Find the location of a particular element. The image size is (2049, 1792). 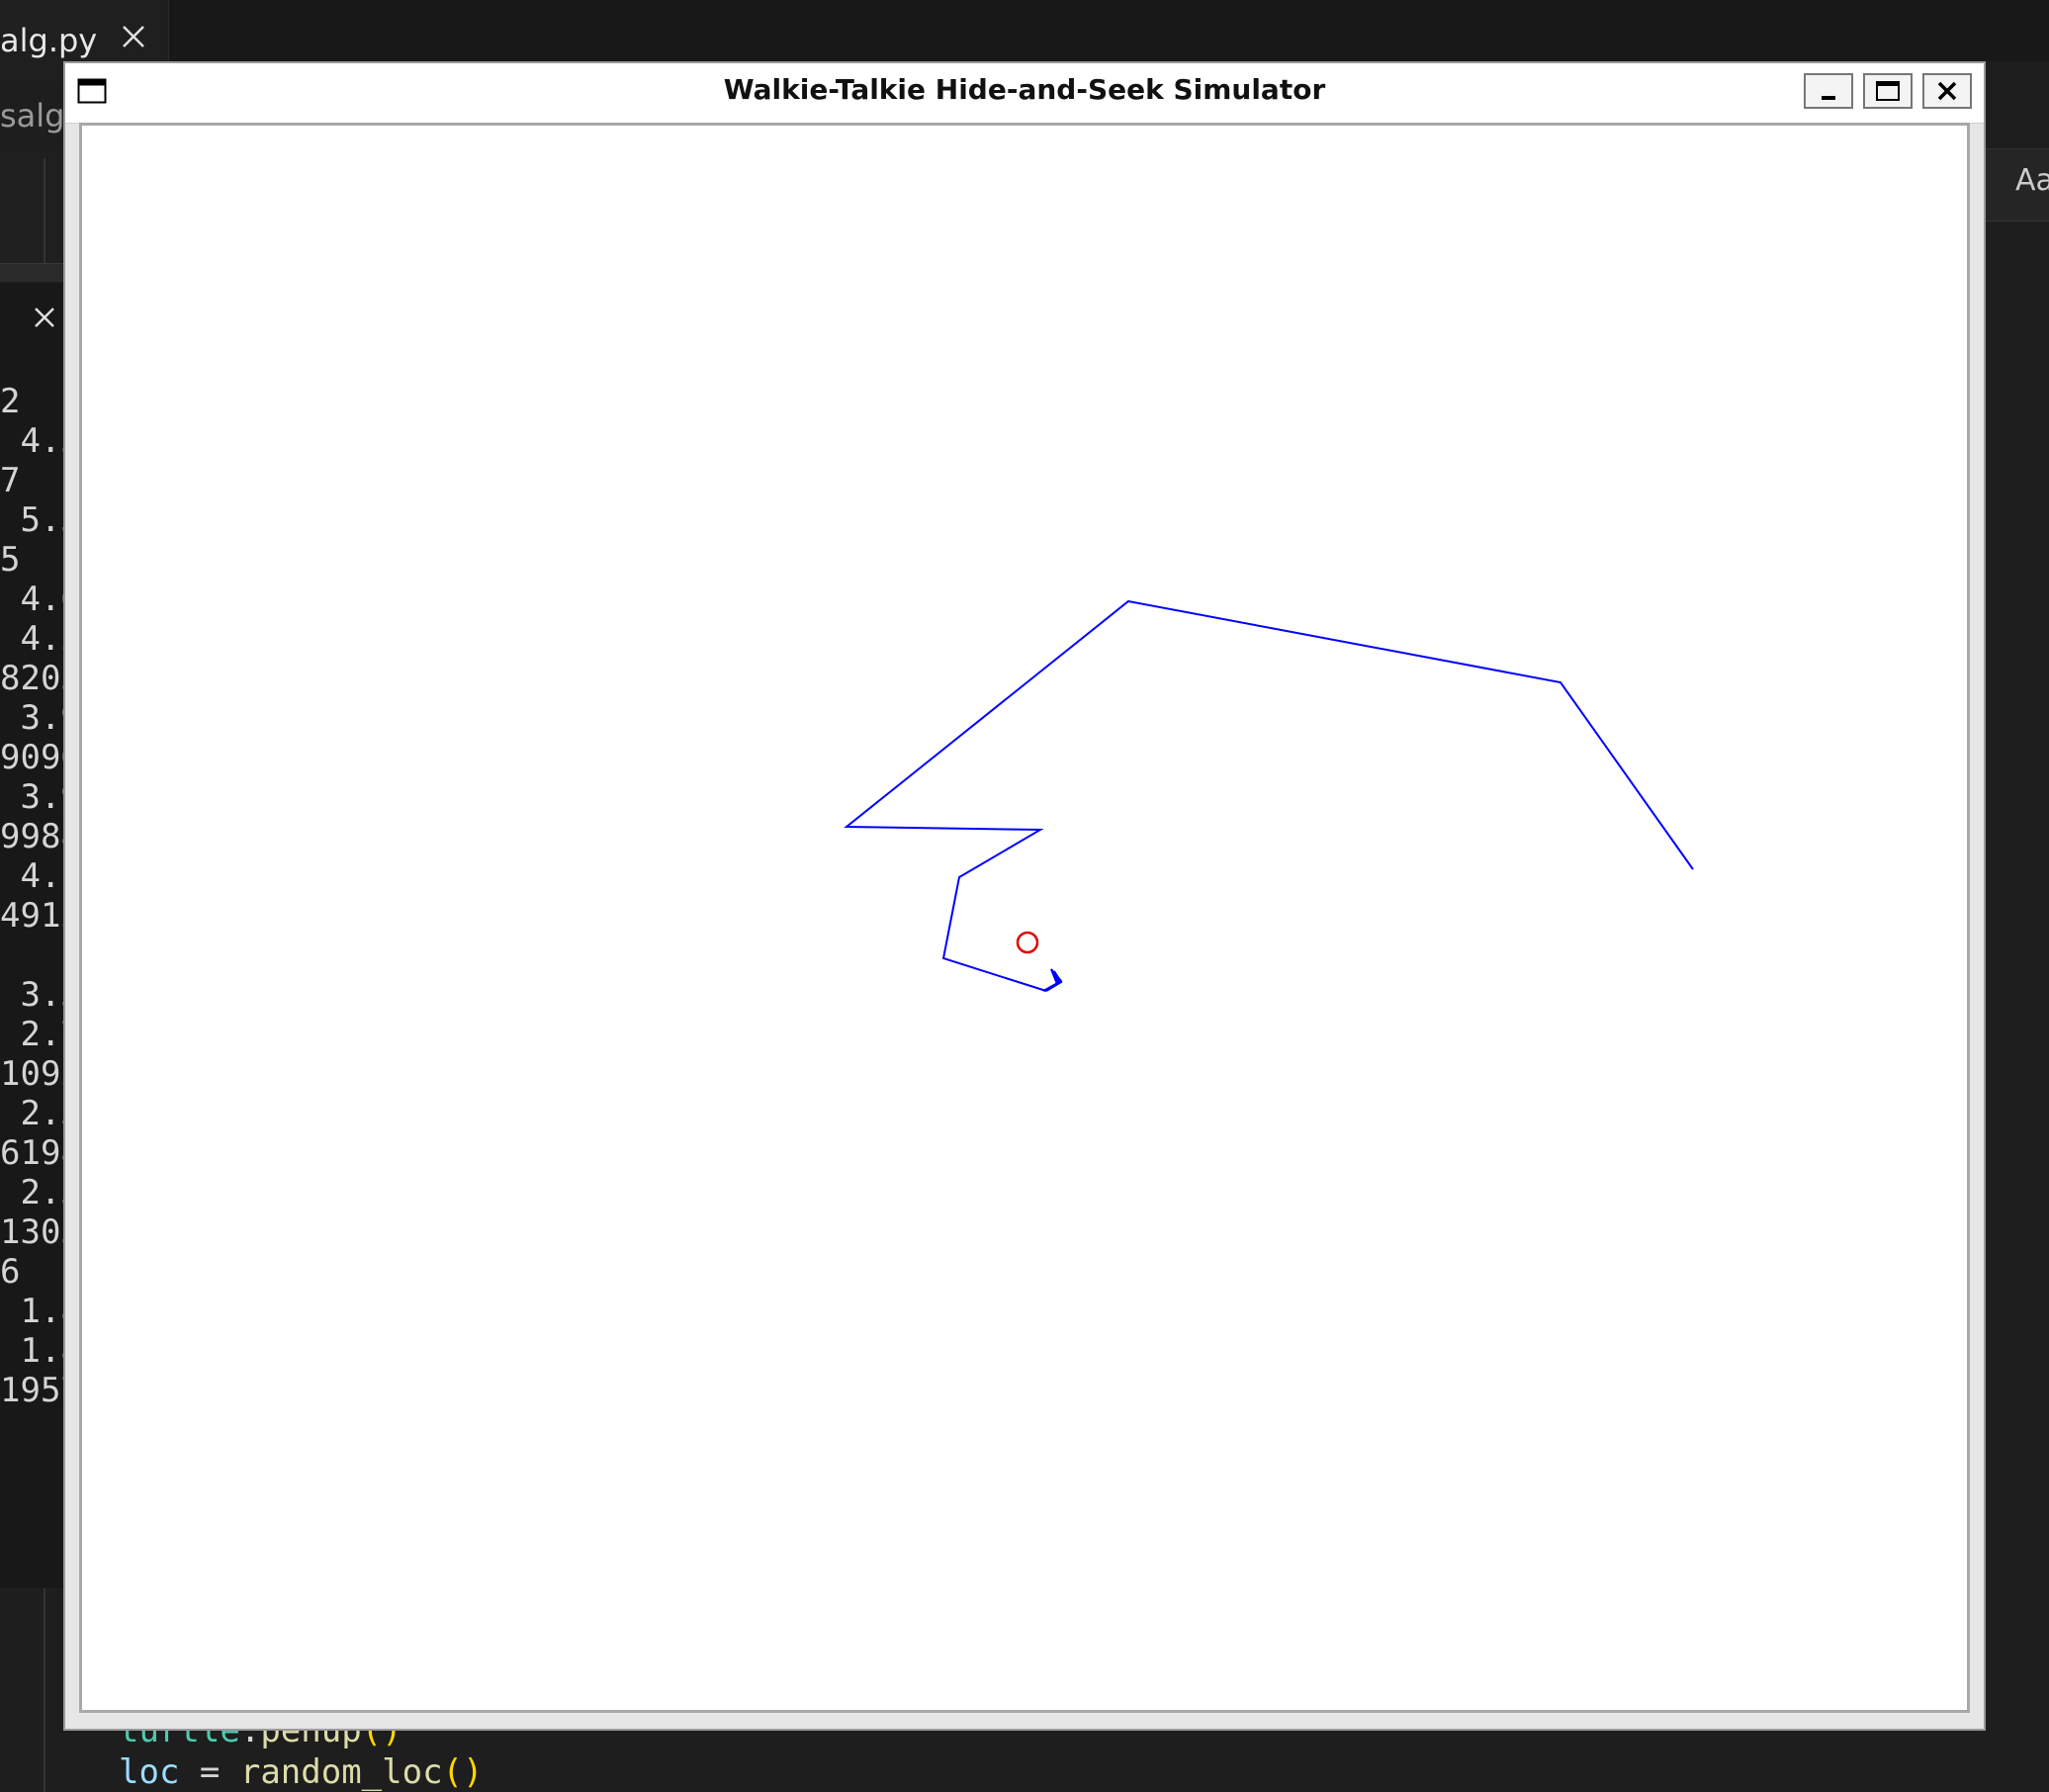

code-line: loc = random_loc() is located at coordinates (301, 1772).